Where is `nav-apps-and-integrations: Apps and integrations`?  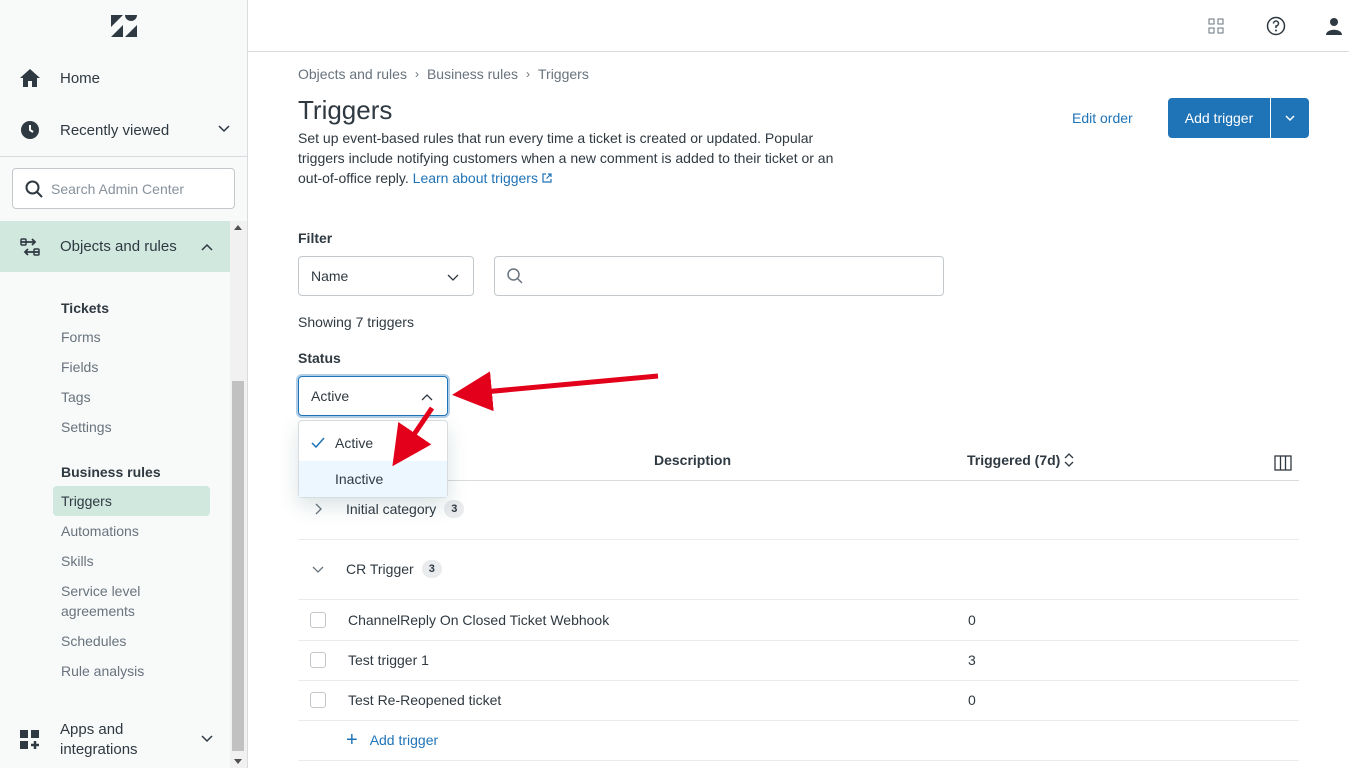
nav-apps-and-integrations: Apps and integrations is located at coordinates (115, 740).